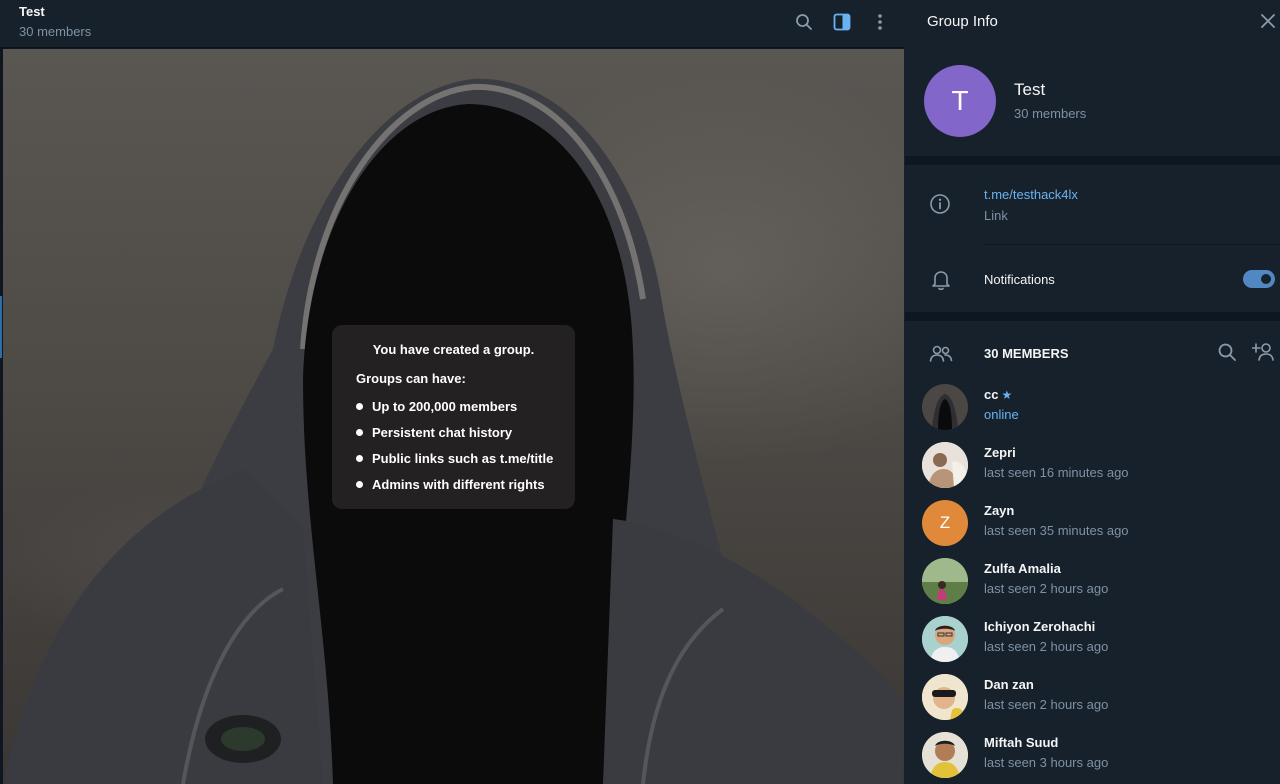  What do you see at coordinates (442, 432) in the screenshot?
I see `feature-text: Persistent chat history` at bounding box center [442, 432].